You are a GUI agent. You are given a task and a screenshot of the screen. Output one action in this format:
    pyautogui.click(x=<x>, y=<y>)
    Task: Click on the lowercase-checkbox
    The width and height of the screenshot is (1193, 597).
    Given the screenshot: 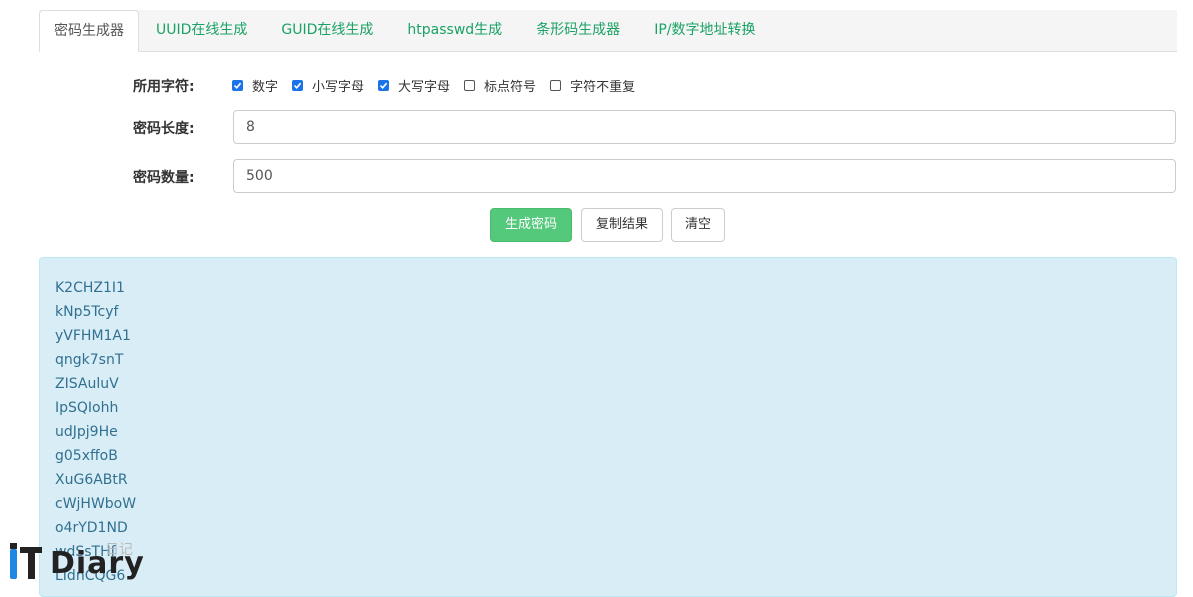 What is the action you would take?
    pyautogui.click(x=298, y=85)
    